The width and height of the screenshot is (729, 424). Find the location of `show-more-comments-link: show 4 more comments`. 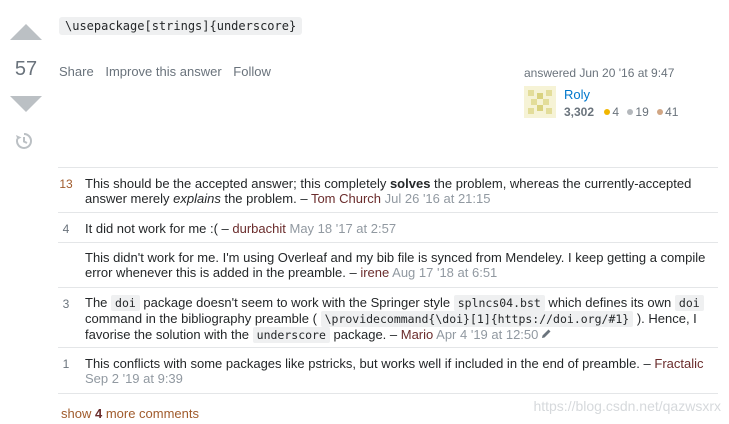

show-more-comments-link: show 4 more comments is located at coordinates (130, 413).